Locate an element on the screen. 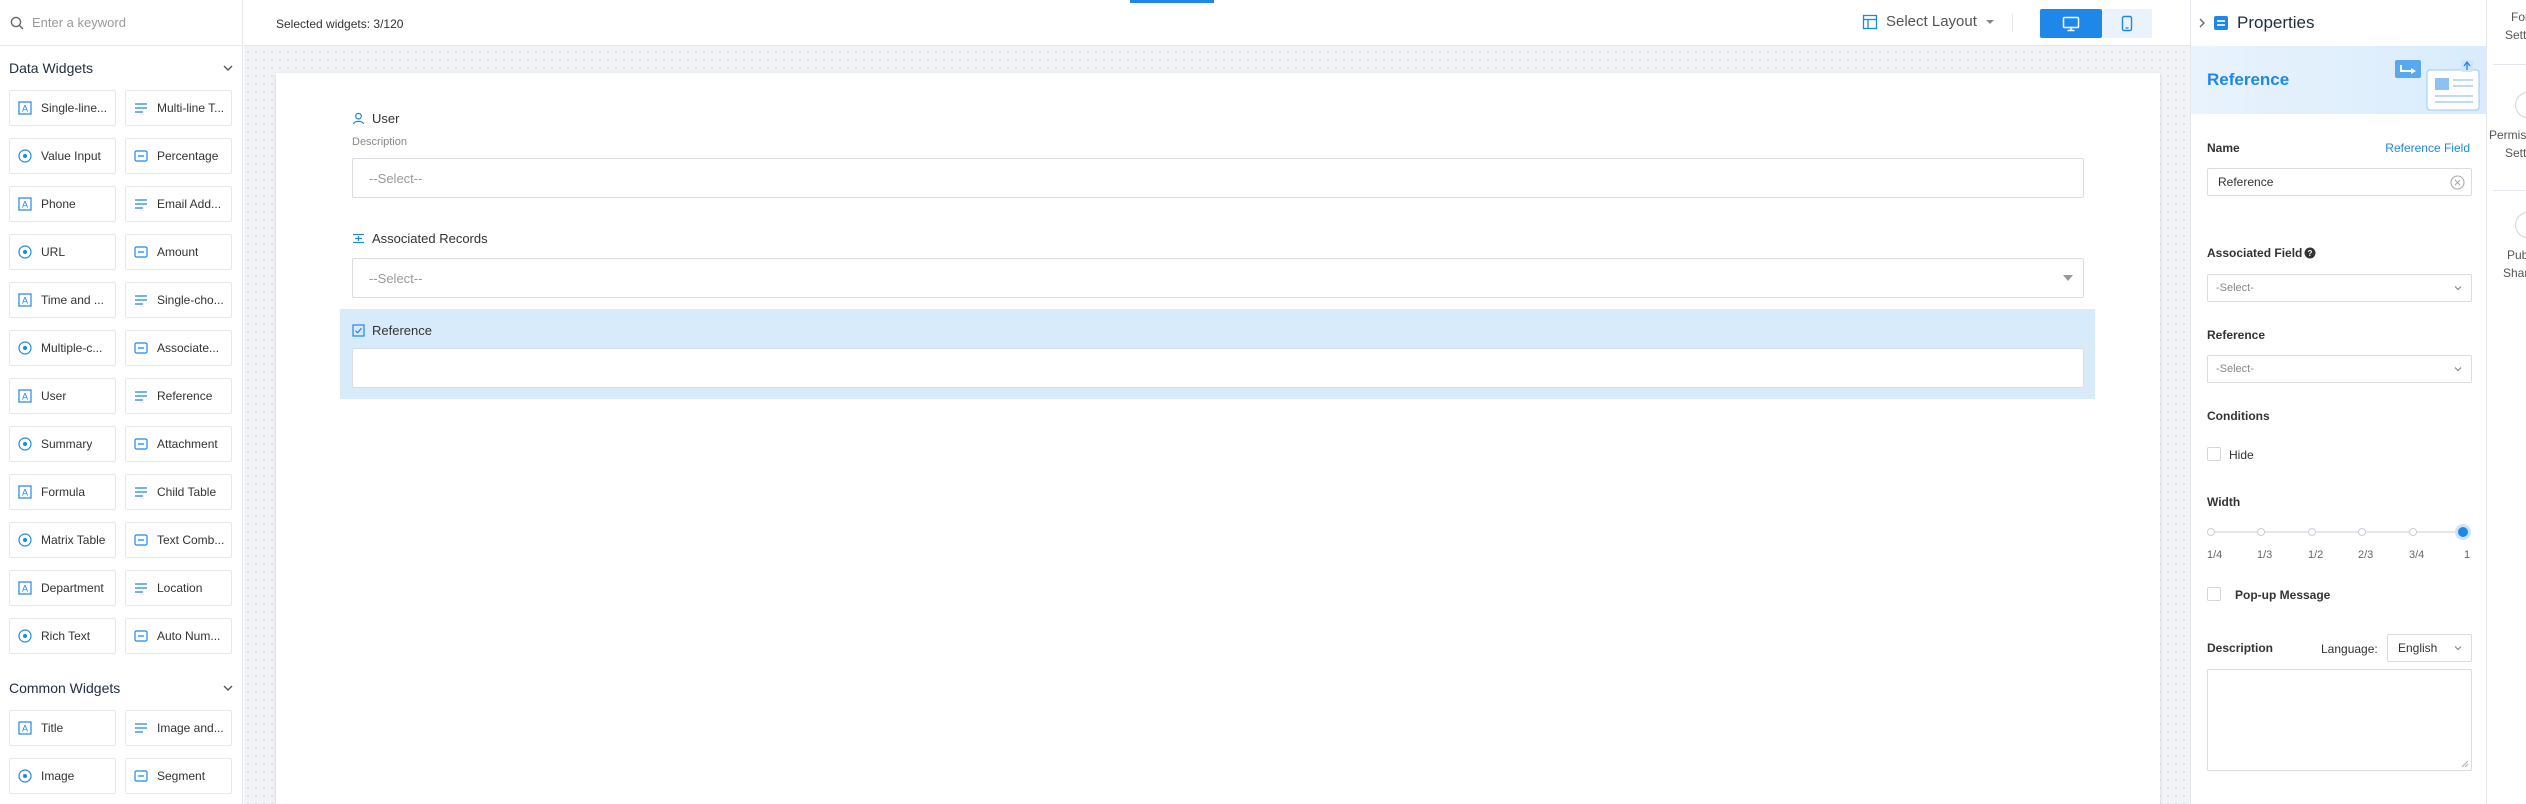 The width and height of the screenshot is (2526, 804). publish-icon is located at coordinates (2520, 225).